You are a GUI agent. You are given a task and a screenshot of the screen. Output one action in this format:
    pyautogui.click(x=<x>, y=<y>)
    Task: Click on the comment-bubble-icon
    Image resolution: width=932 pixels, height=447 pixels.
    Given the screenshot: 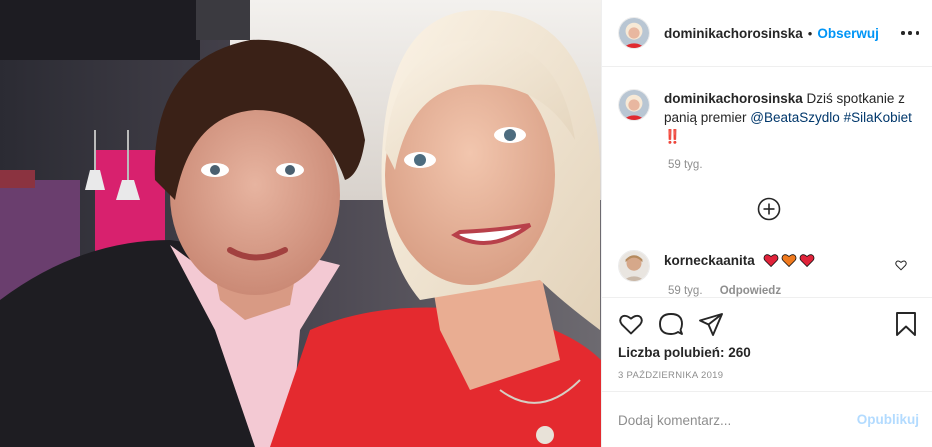 What is the action you would take?
    pyautogui.click(x=671, y=324)
    